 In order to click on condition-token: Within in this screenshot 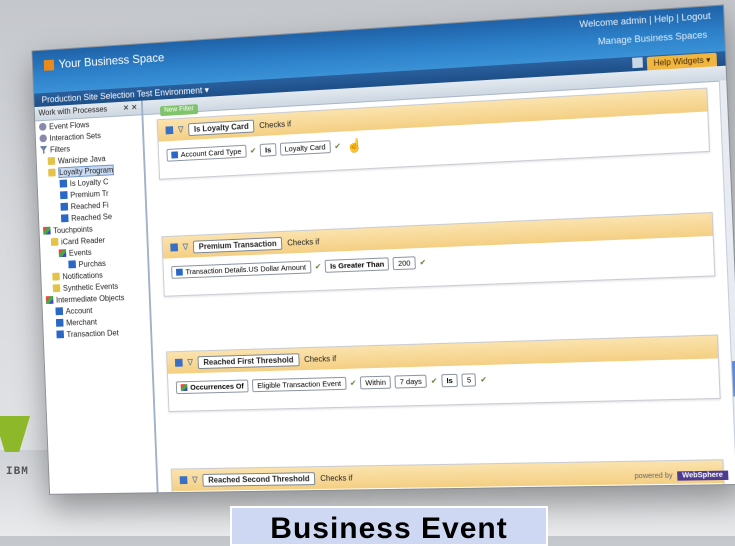, I will do `click(375, 383)`.